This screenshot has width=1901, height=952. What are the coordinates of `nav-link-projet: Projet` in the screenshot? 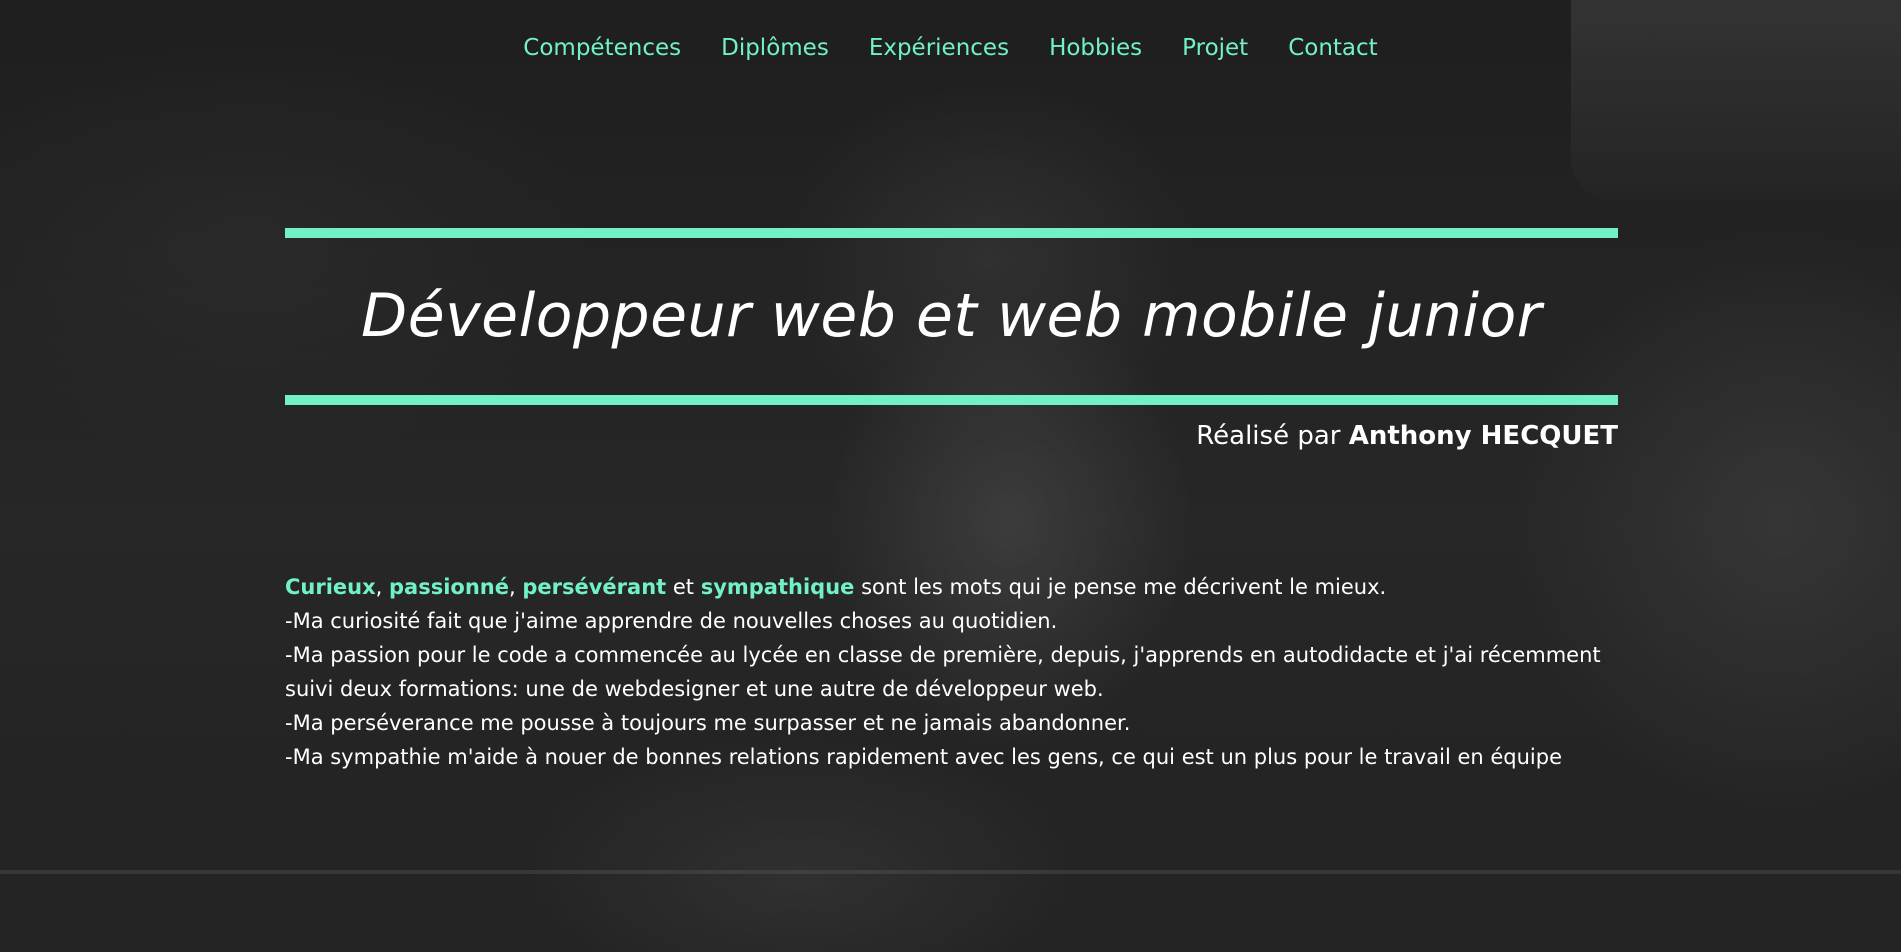 It's located at (1215, 48).